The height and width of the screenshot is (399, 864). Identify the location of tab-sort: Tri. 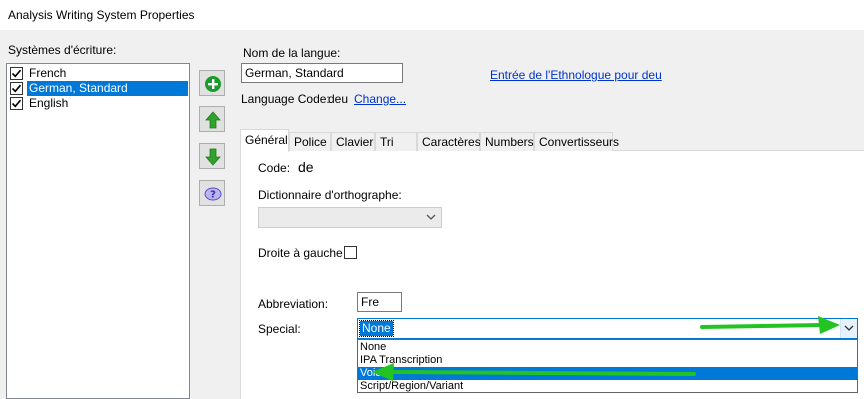
(396, 141).